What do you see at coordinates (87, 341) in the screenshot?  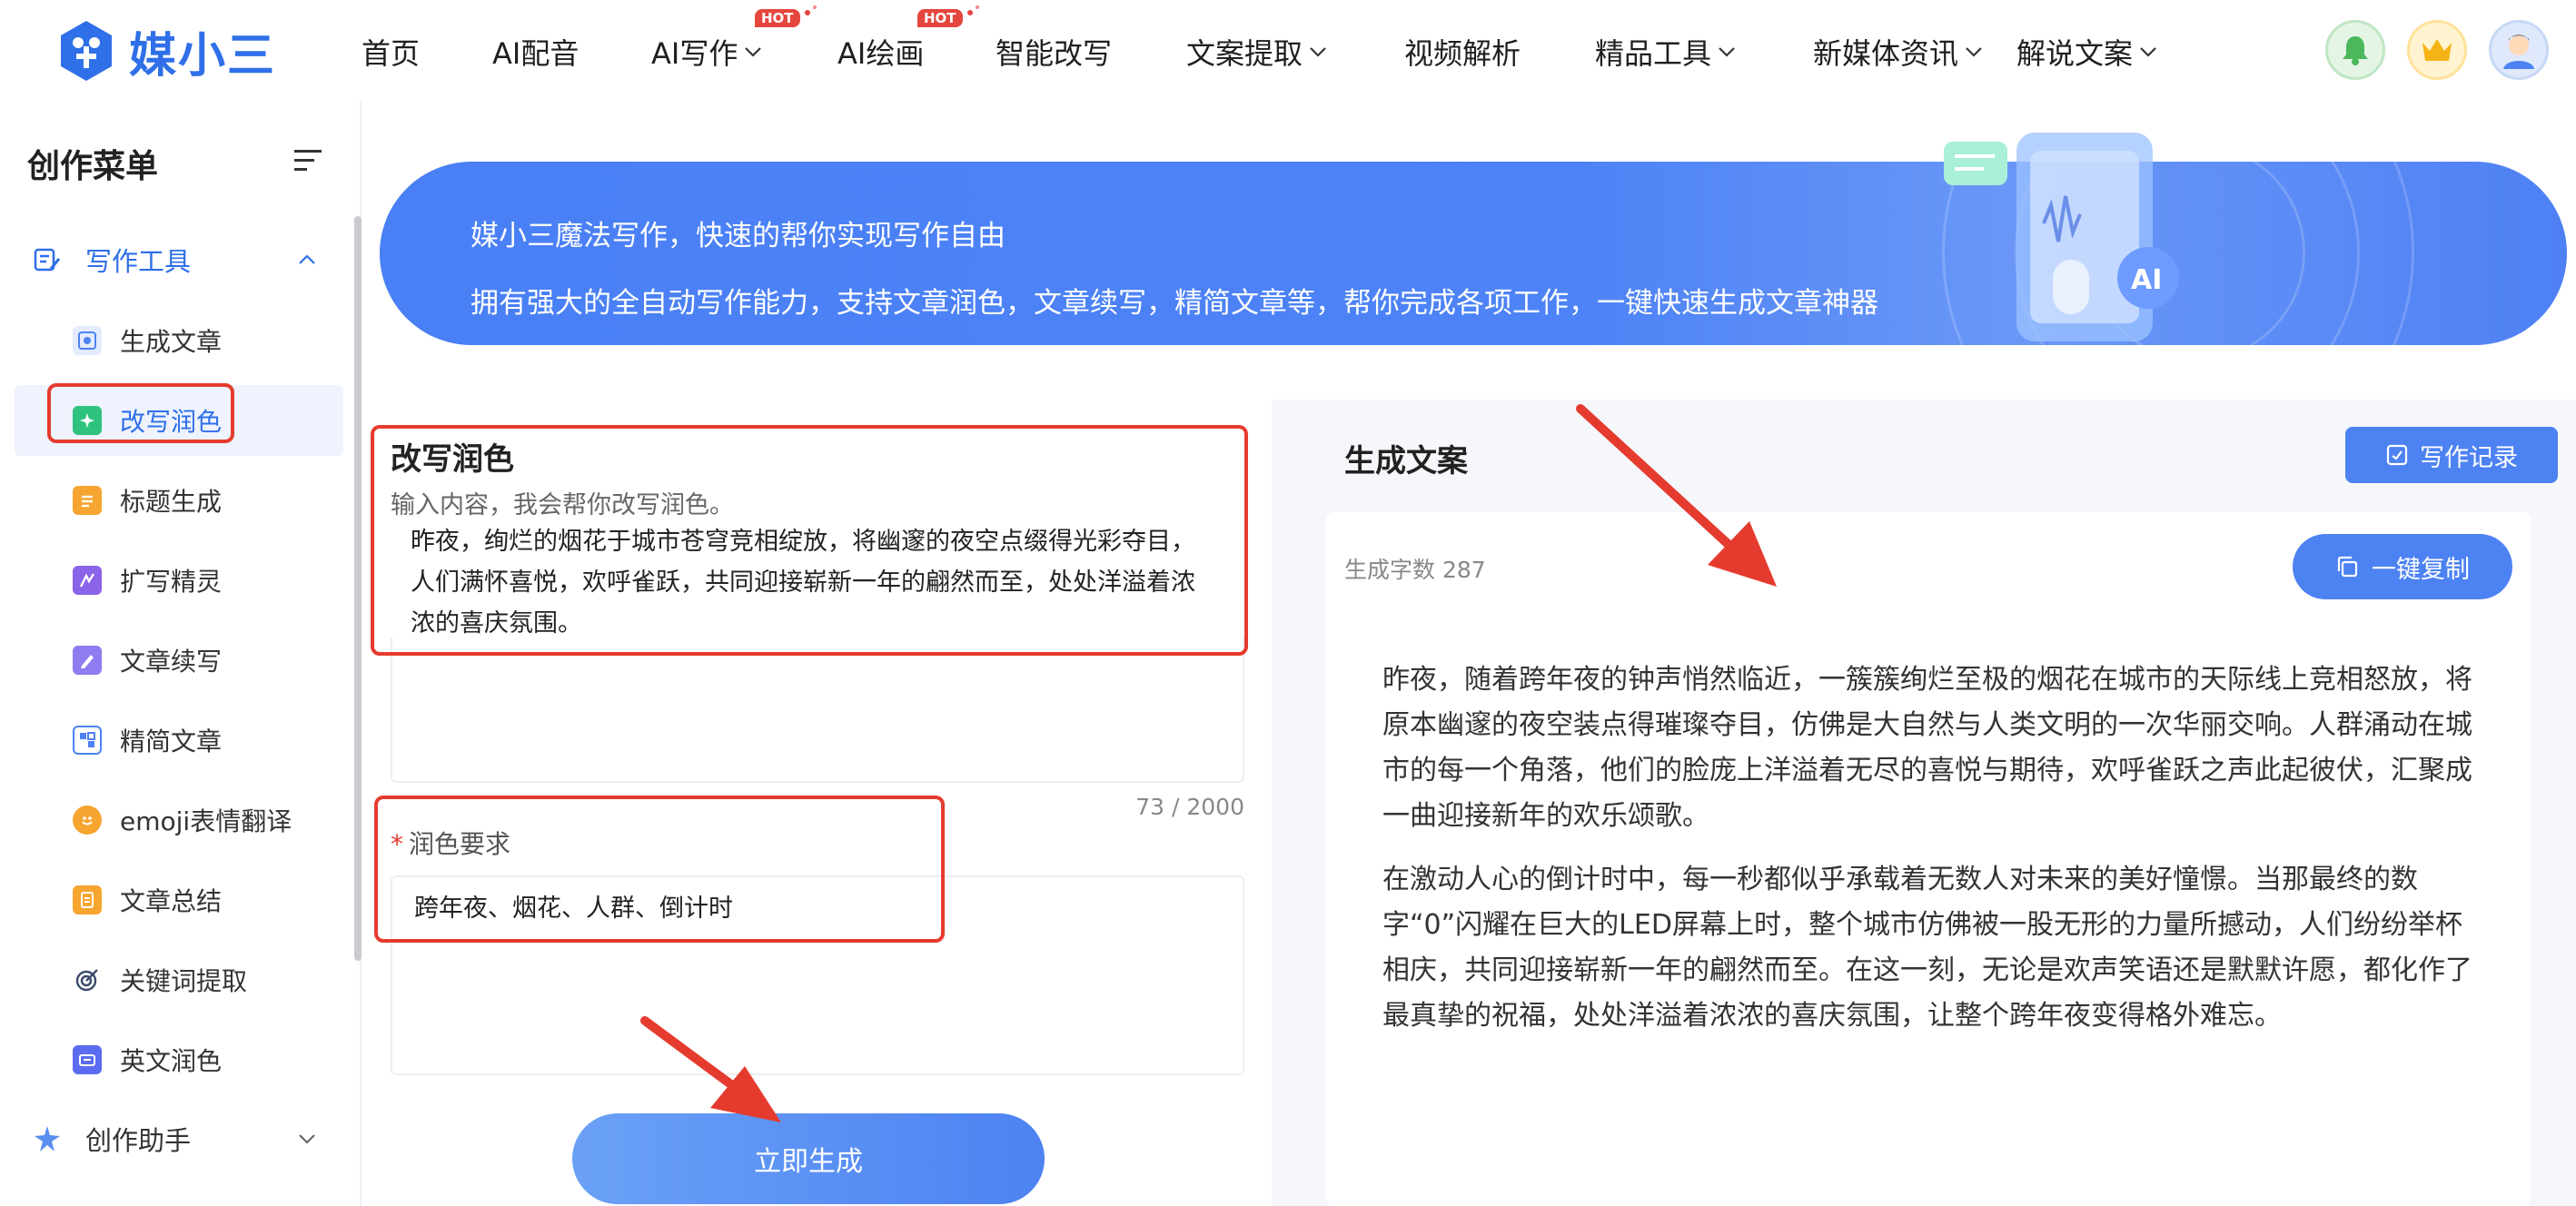 I see `article-icon` at bounding box center [87, 341].